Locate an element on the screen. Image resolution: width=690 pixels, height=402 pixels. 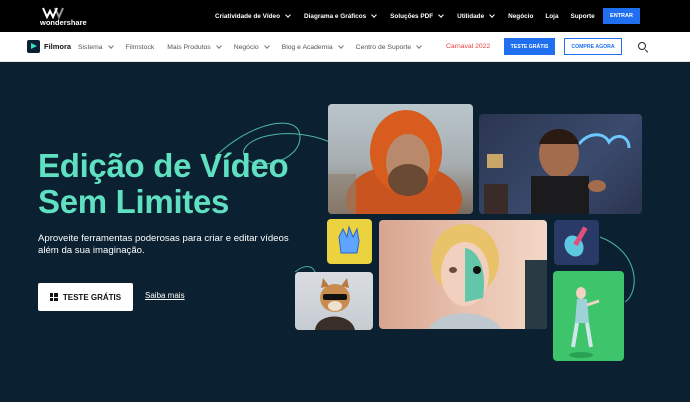
topnav-item-label: Diagrama e Gráficos is located at coordinates (335, 16).